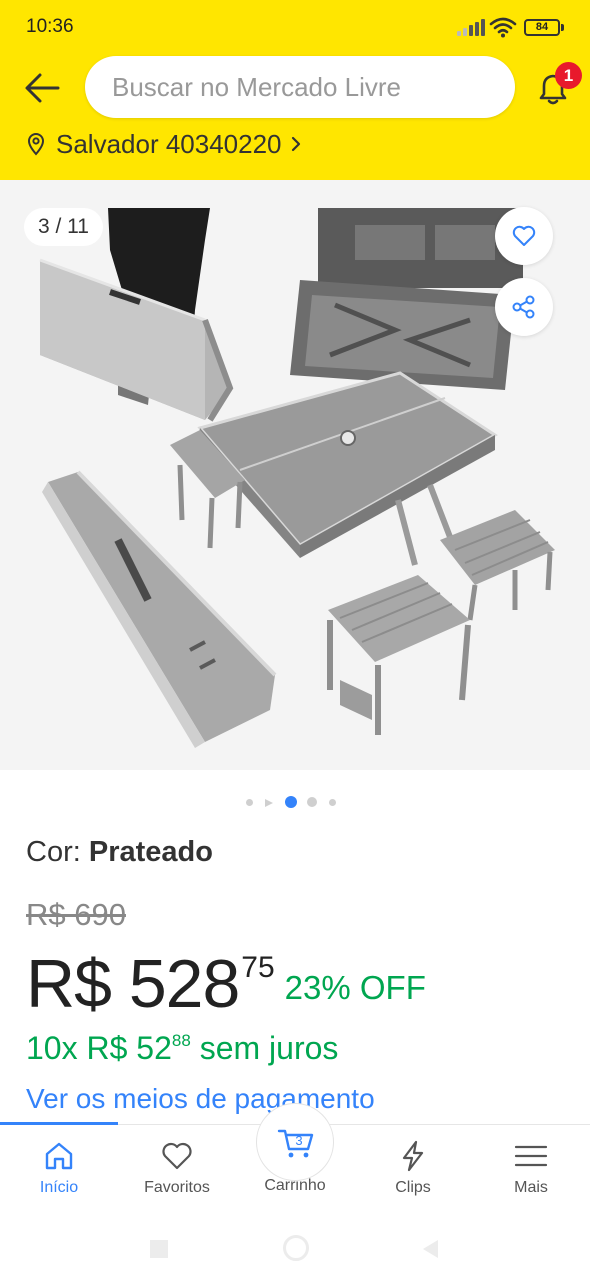 The width and height of the screenshot is (590, 1280). Describe the element at coordinates (99, 1048) in the screenshot. I see `installments-main: 10x R$ 52` at that location.